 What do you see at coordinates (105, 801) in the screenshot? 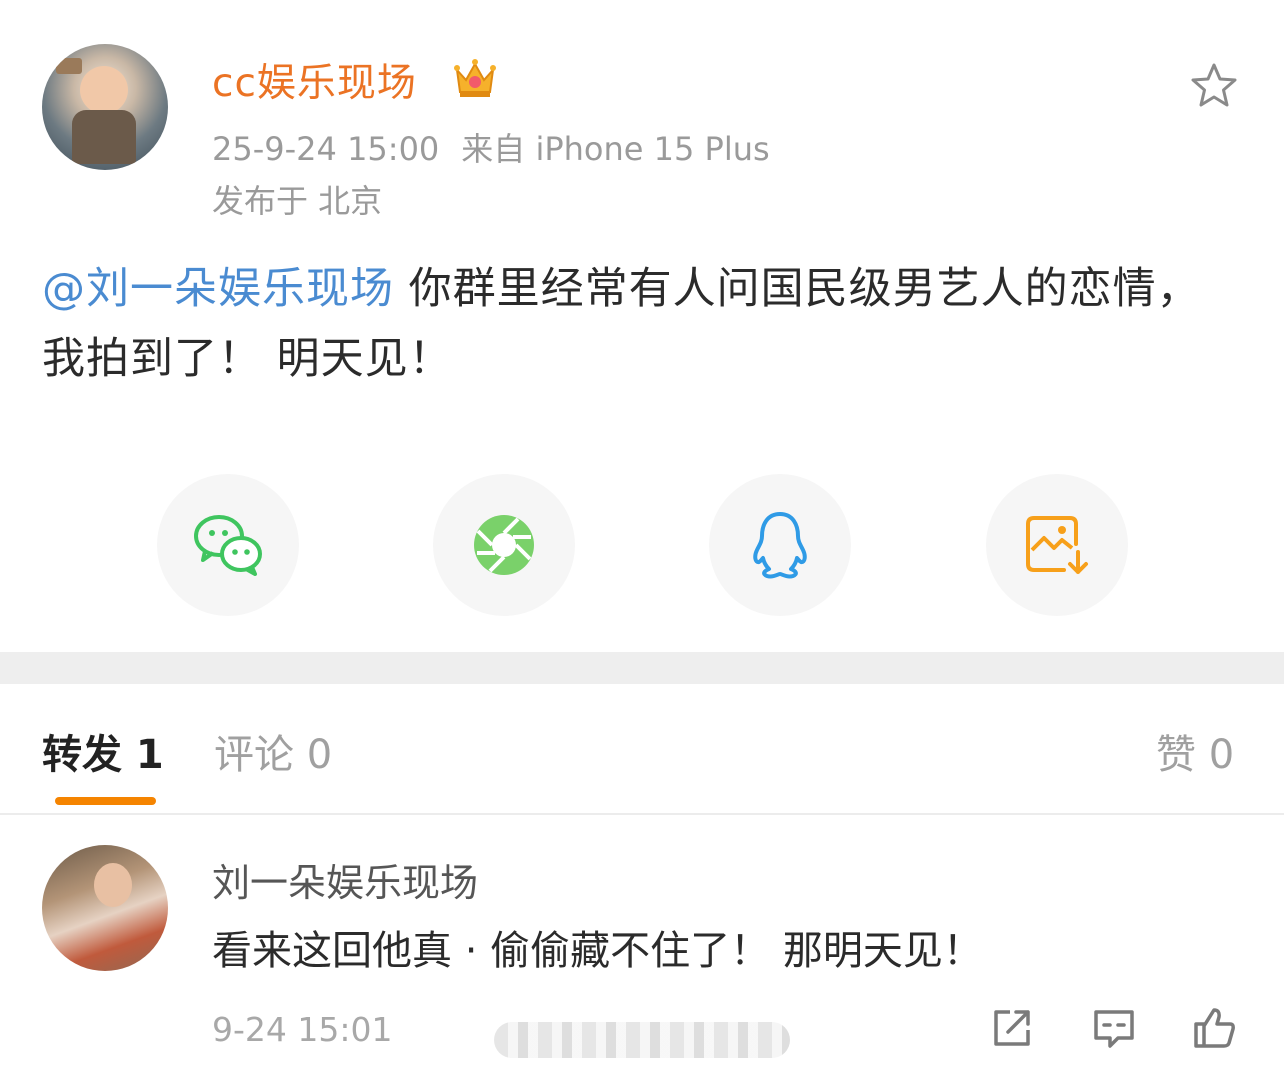
I see `tab-indicator` at bounding box center [105, 801].